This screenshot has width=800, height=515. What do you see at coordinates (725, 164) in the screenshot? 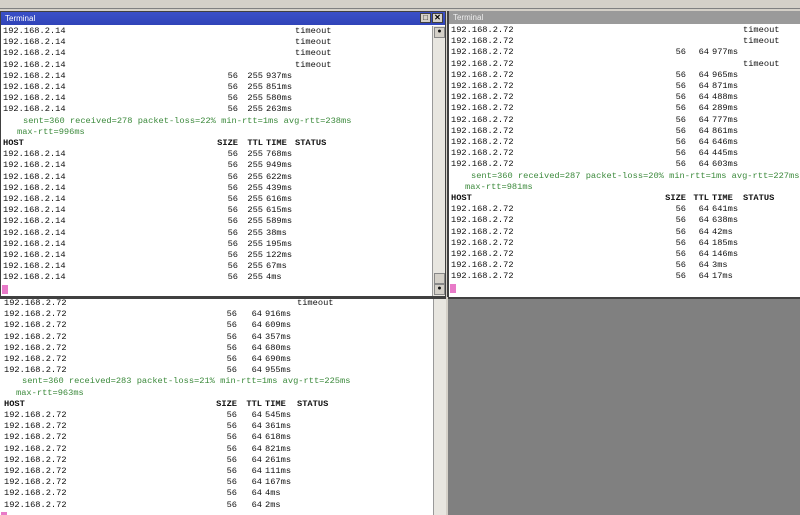
I see `time-cell: 603ms` at bounding box center [725, 164].